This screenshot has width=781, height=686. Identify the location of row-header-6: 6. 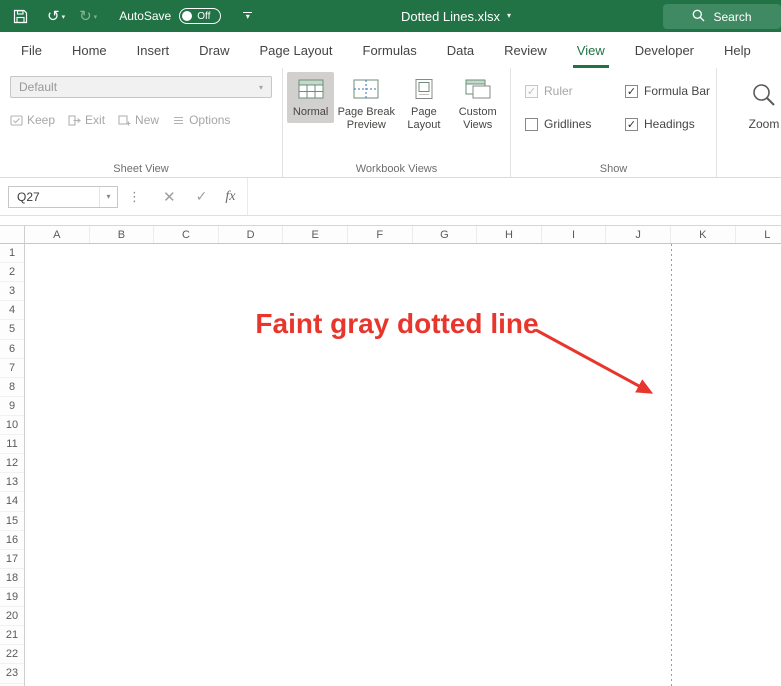
(12, 349).